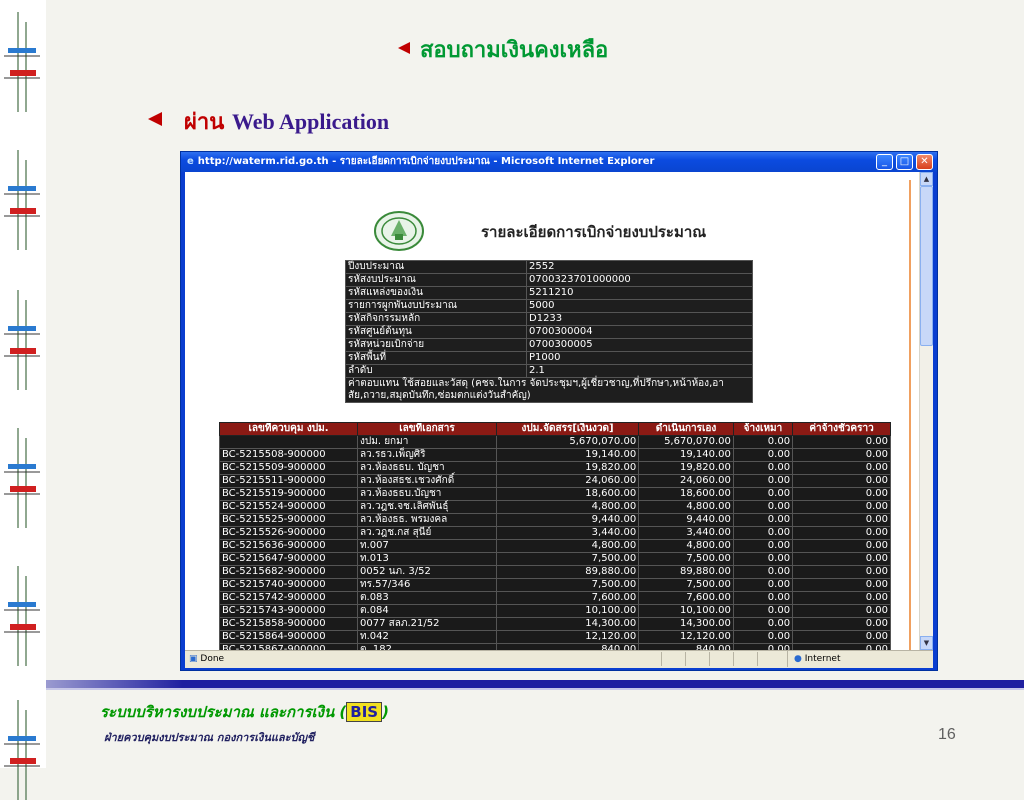 This screenshot has height=800, width=1024. I want to click on info-value: 0700323701000000, so click(639, 280).